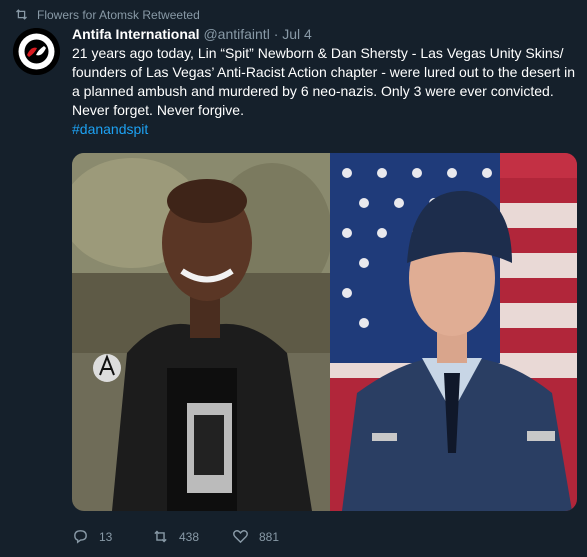 This screenshot has width=587, height=557. What do you see at coordinates (106, 536) in the screenshot?
I see `reply-count: 13` at bounding box center [106, 536].